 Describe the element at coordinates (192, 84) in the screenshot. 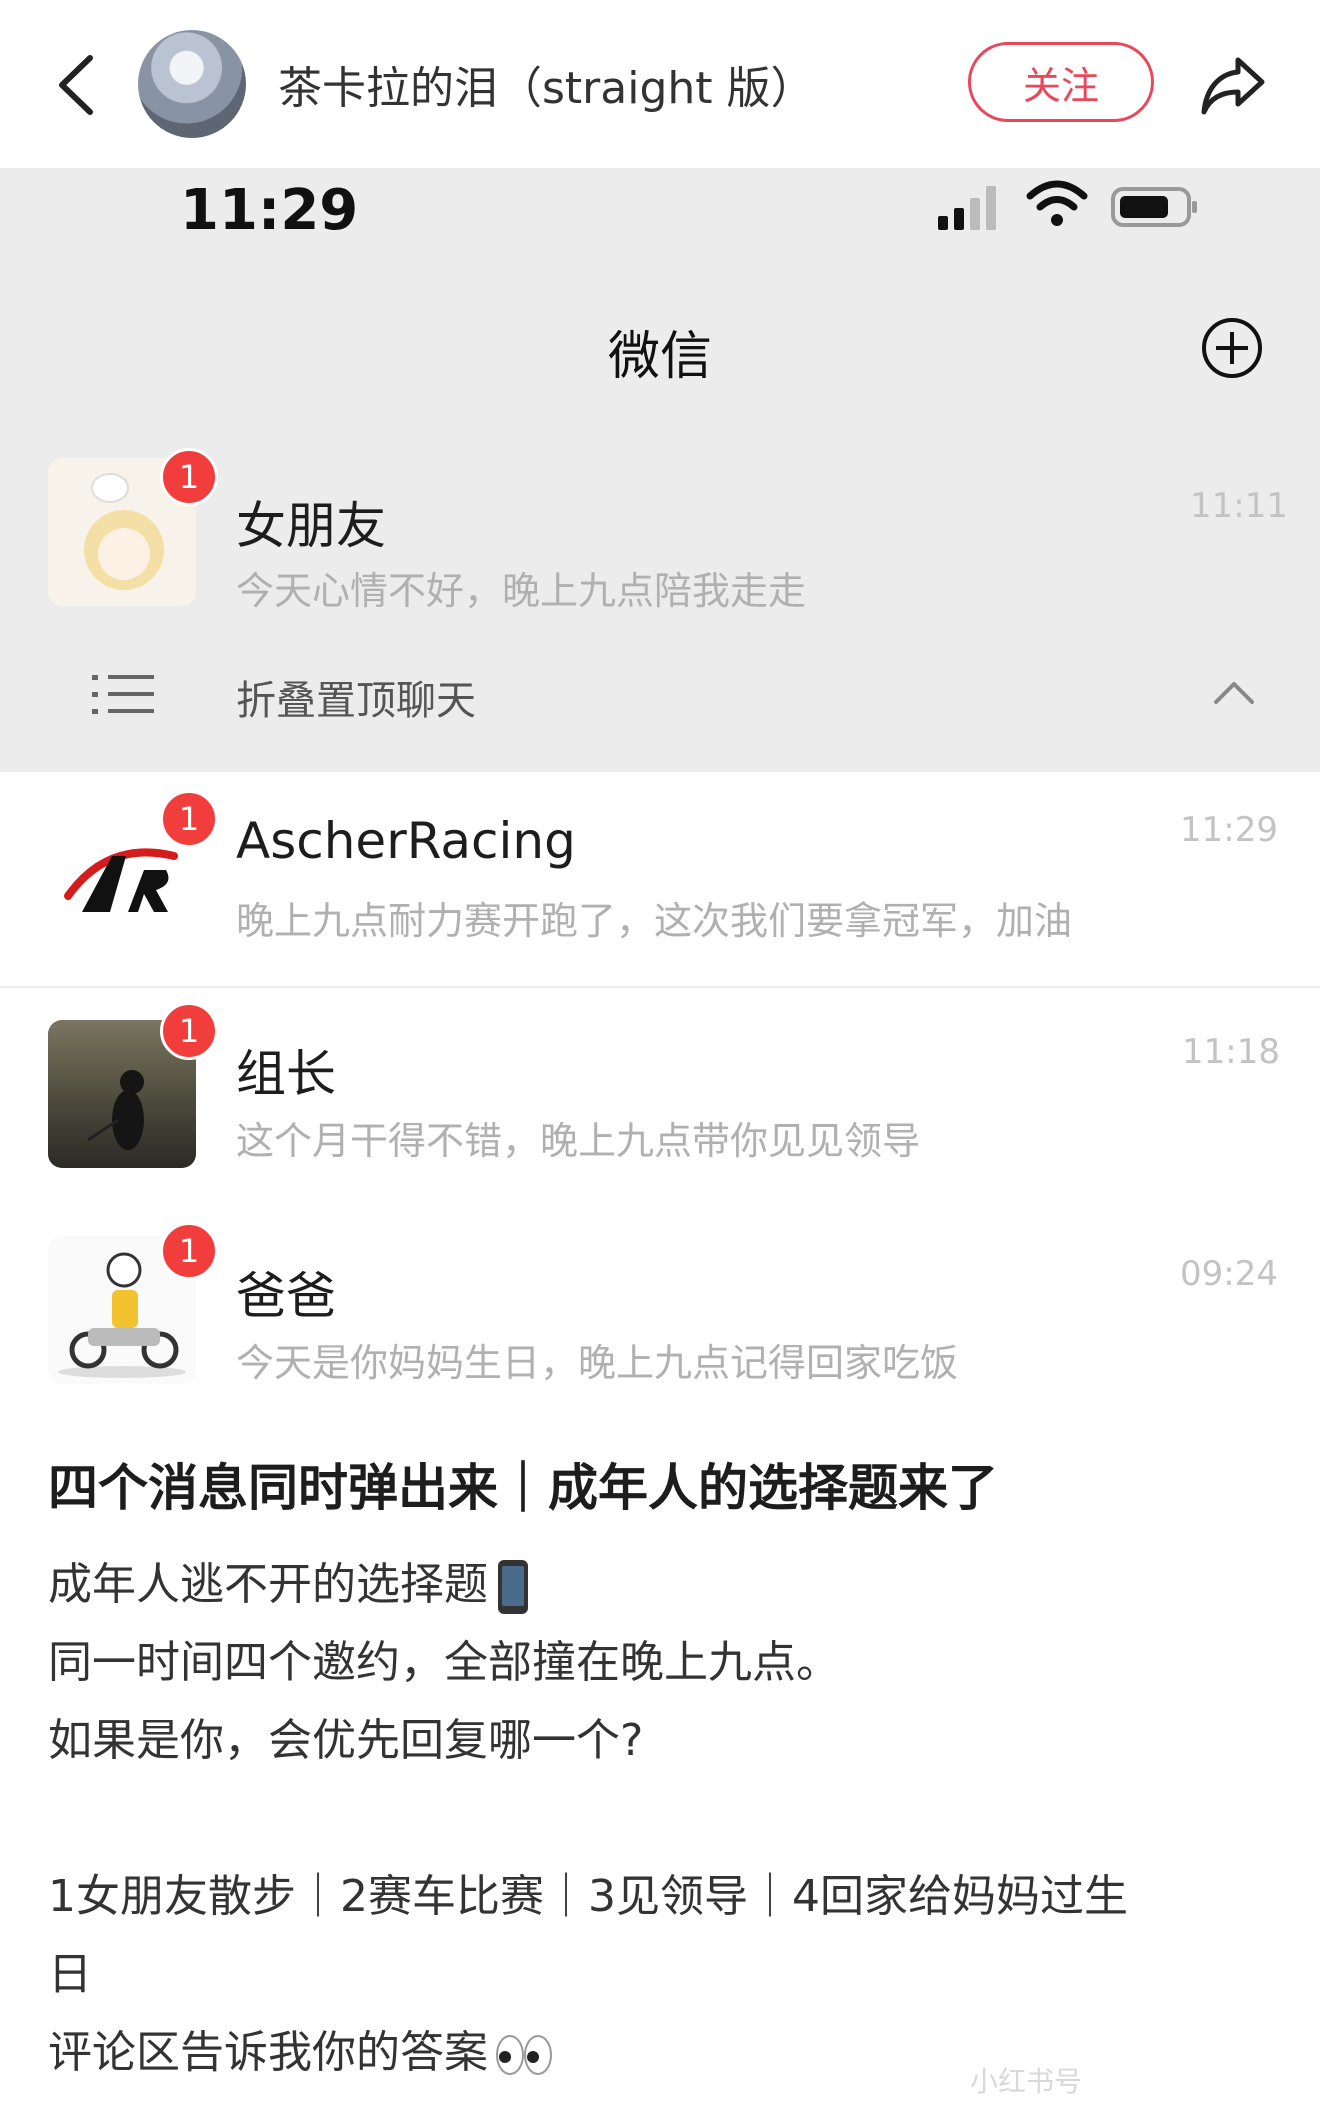

I see `author-avatar` at that location.